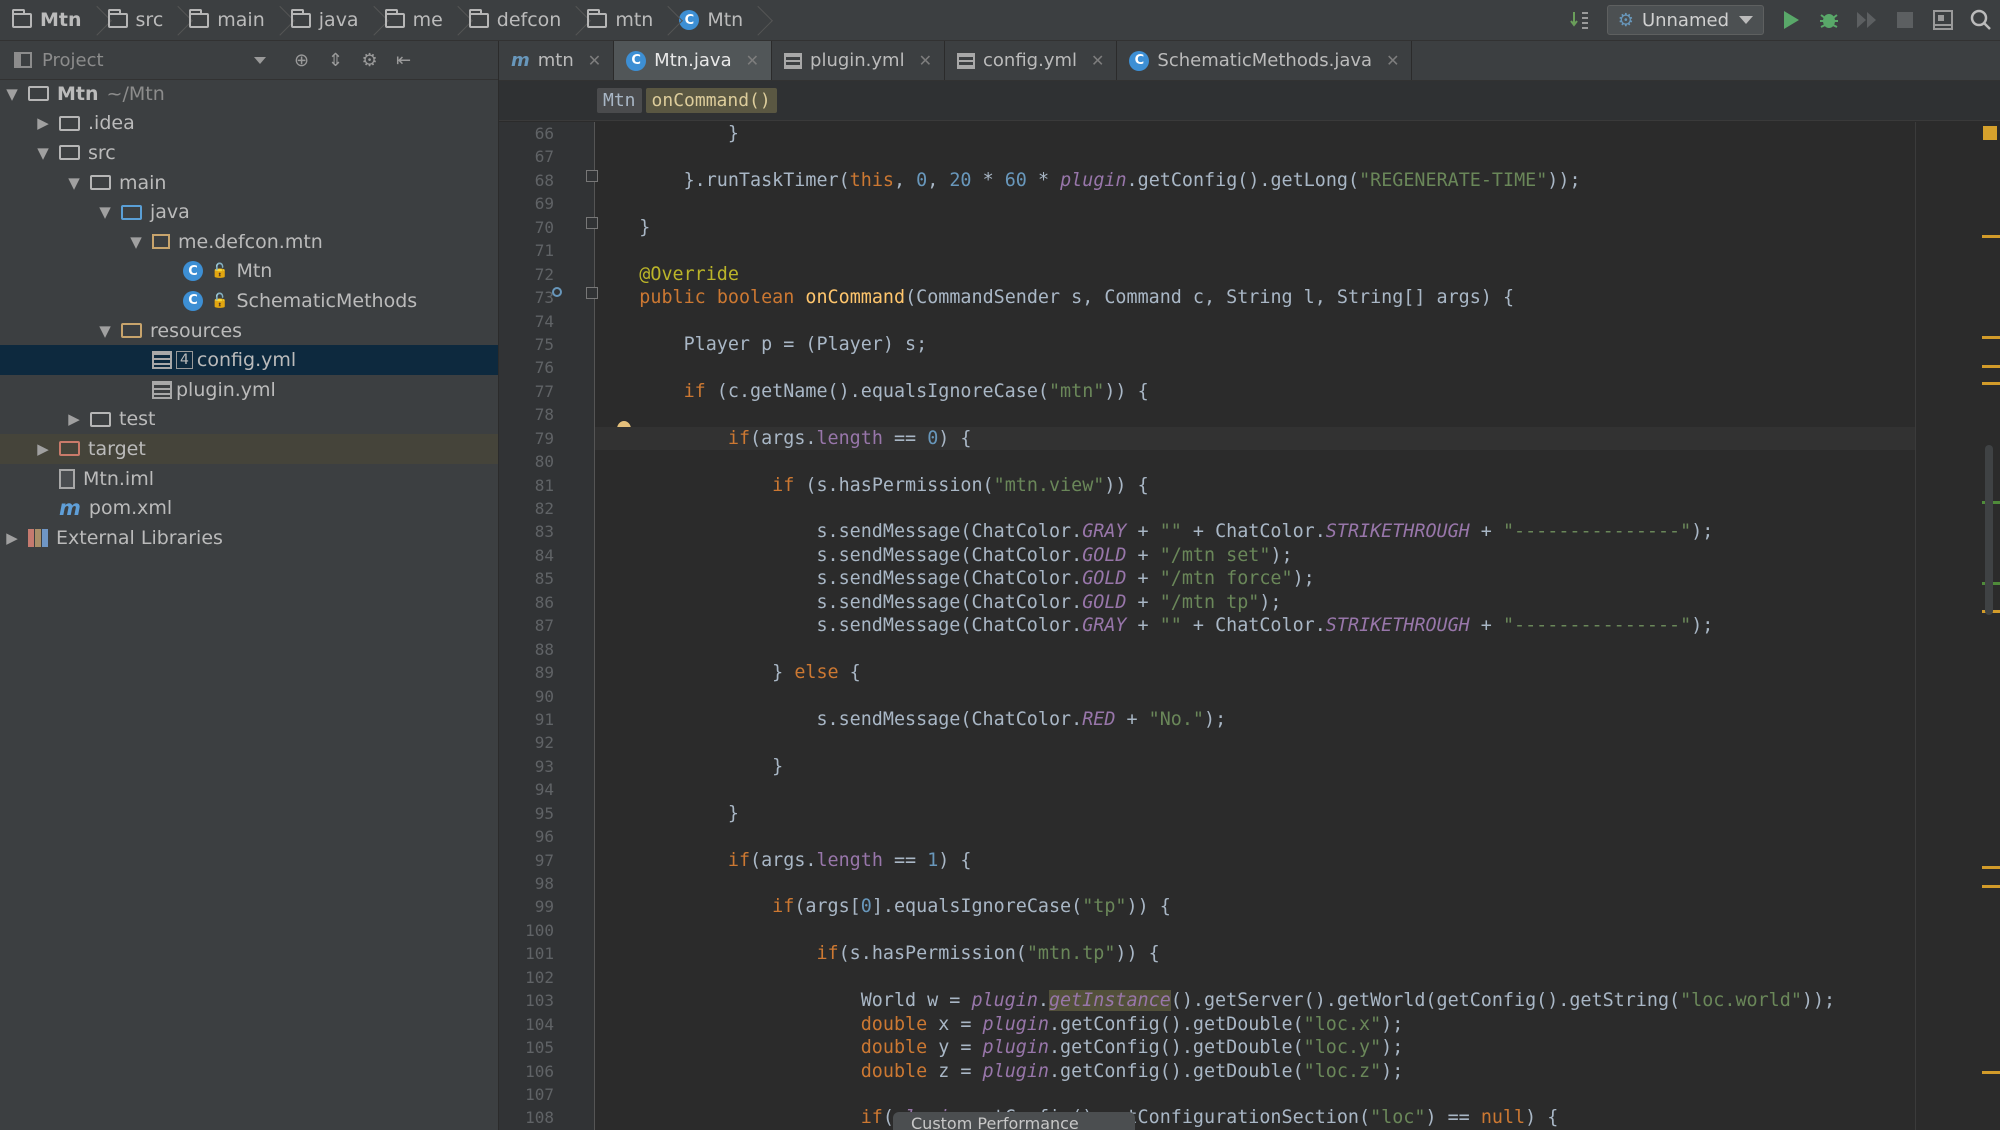 The height and width of the screenshot is (1130, 2000). Describe the element at coordinates (557, 292) in the screenshot. I see `override-marker-icon` at that location.